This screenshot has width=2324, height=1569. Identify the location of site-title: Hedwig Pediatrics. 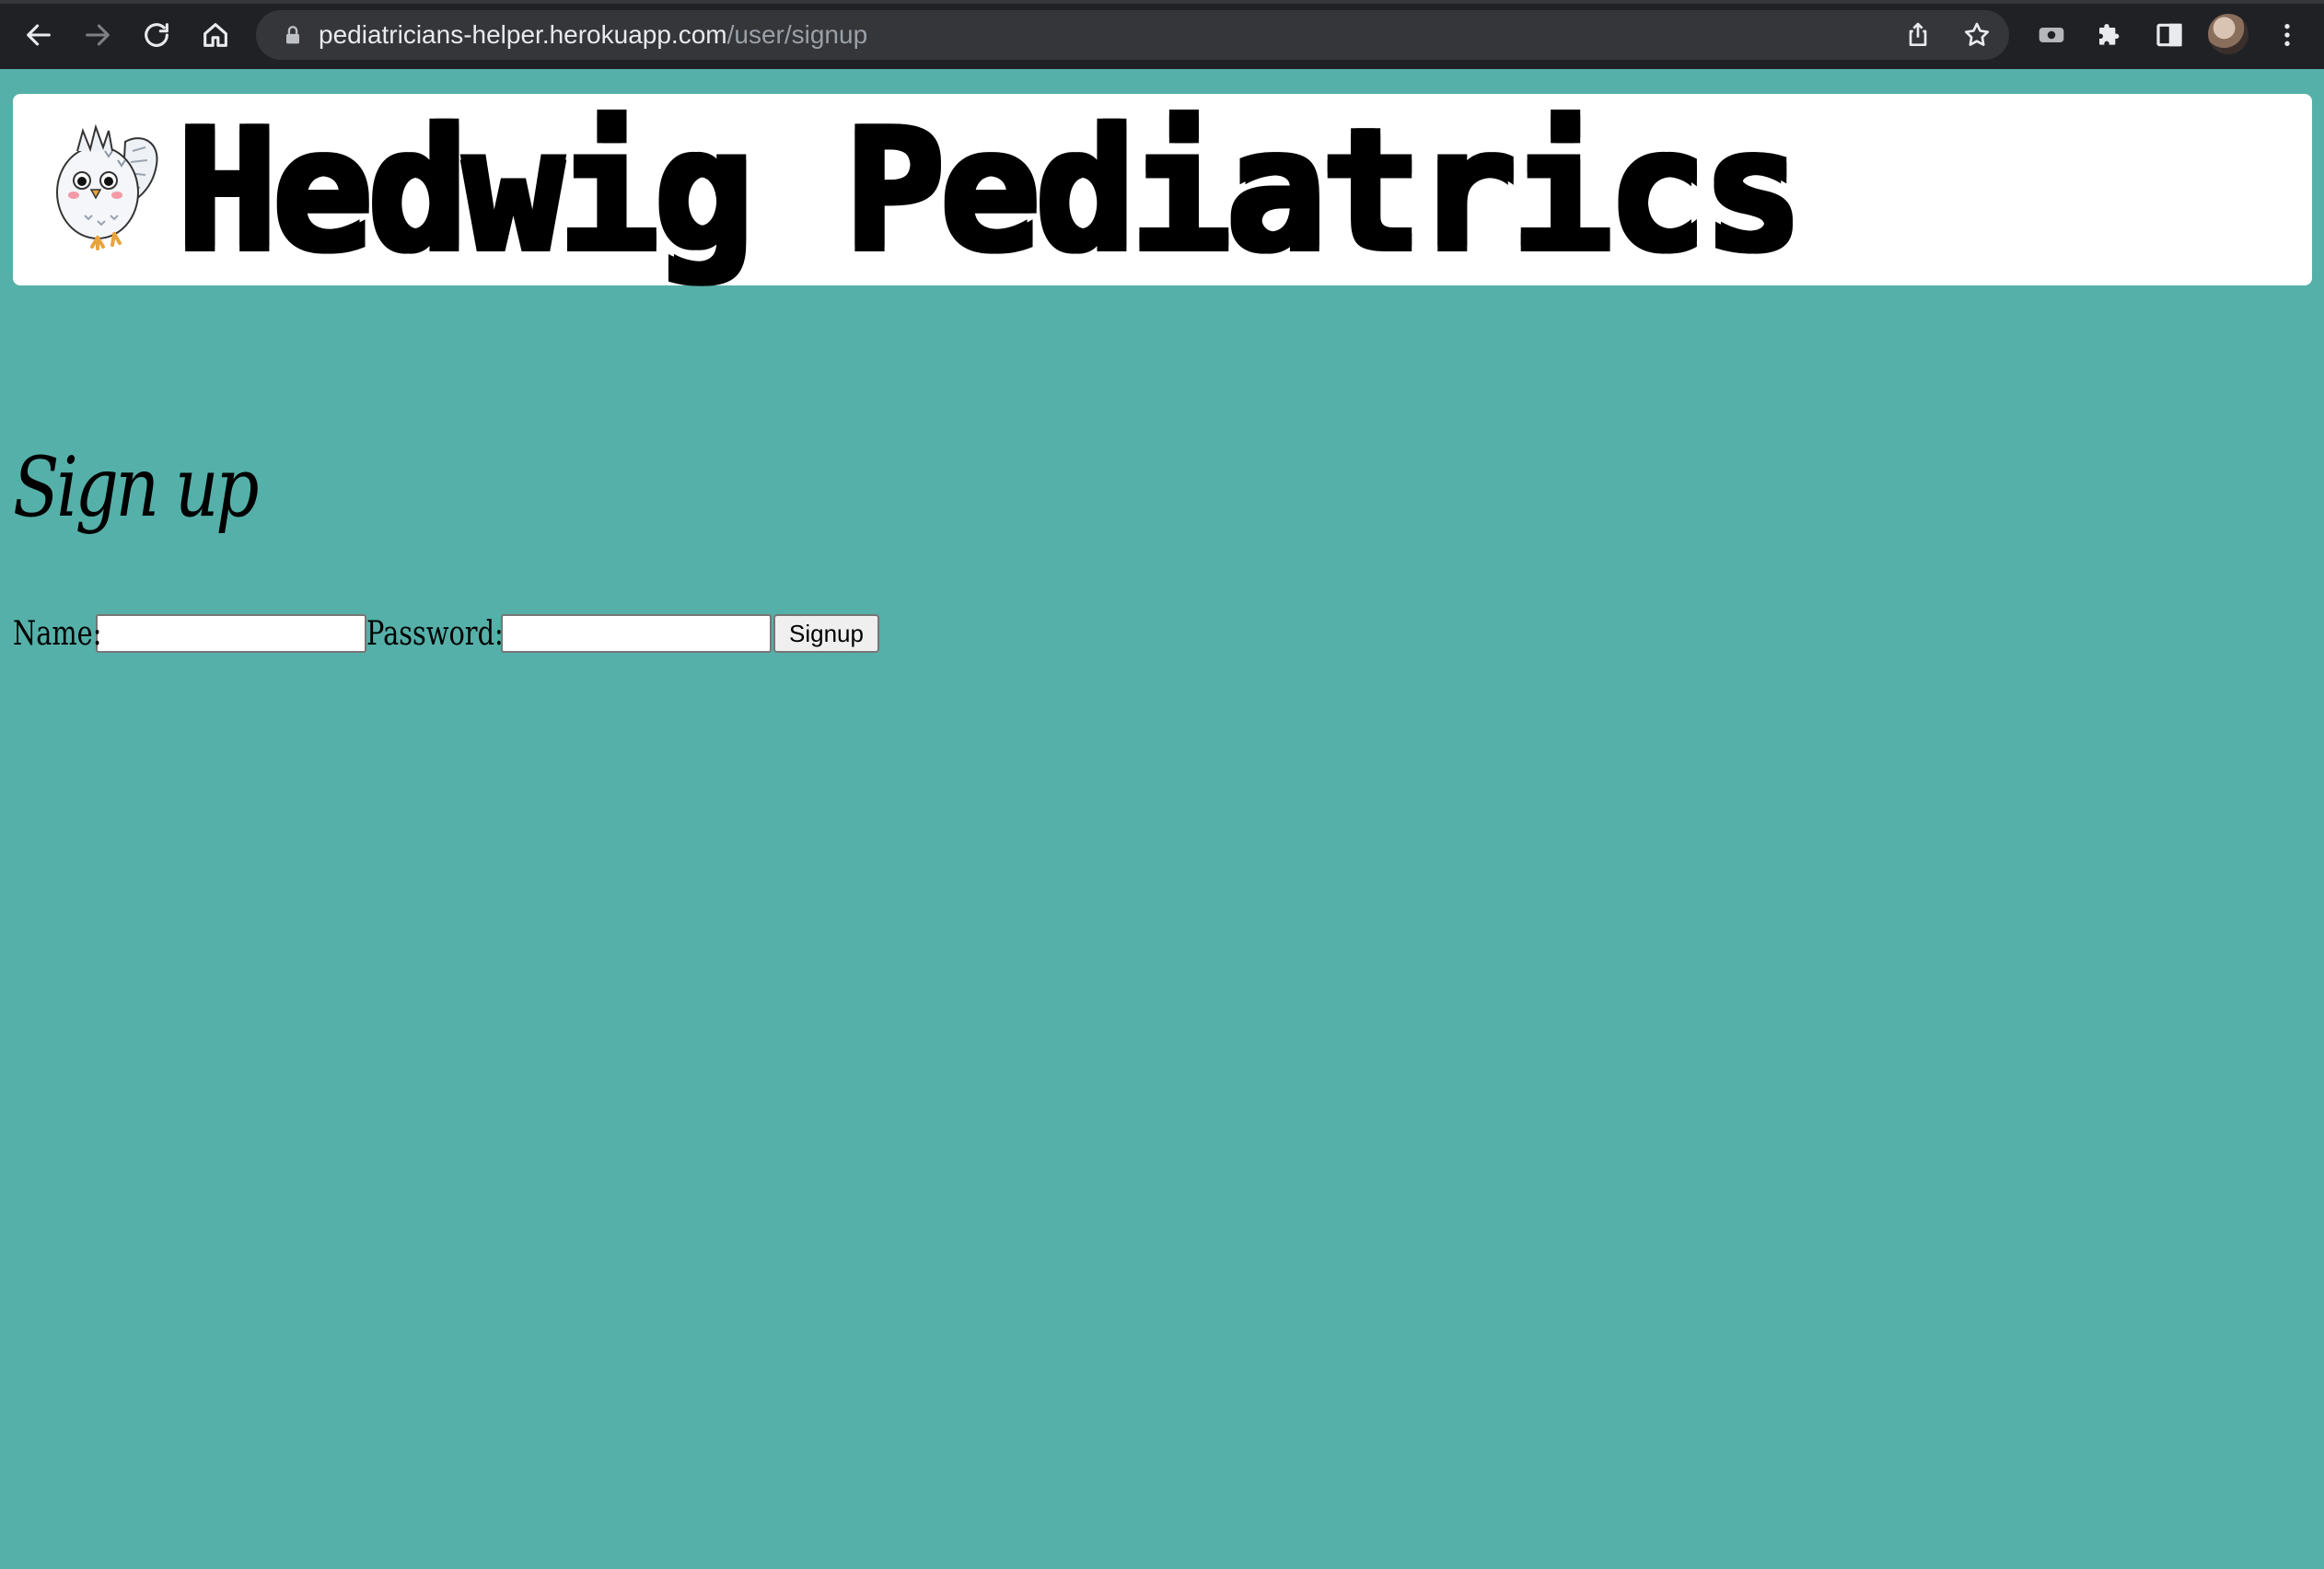
(991, 190).